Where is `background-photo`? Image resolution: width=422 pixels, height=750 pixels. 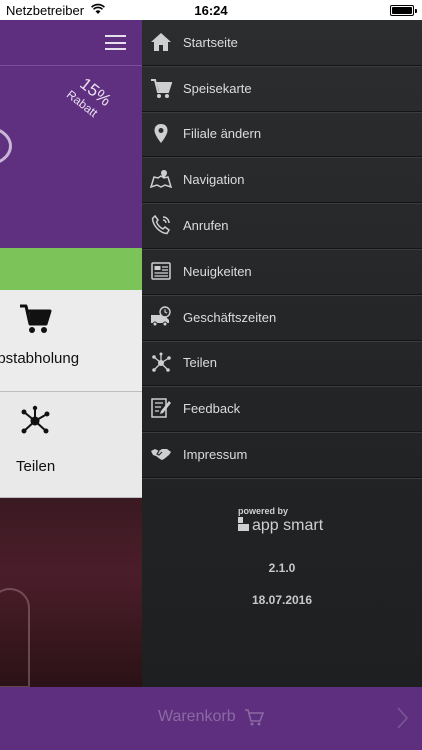 background-photo is located at coordinates (71, 593).